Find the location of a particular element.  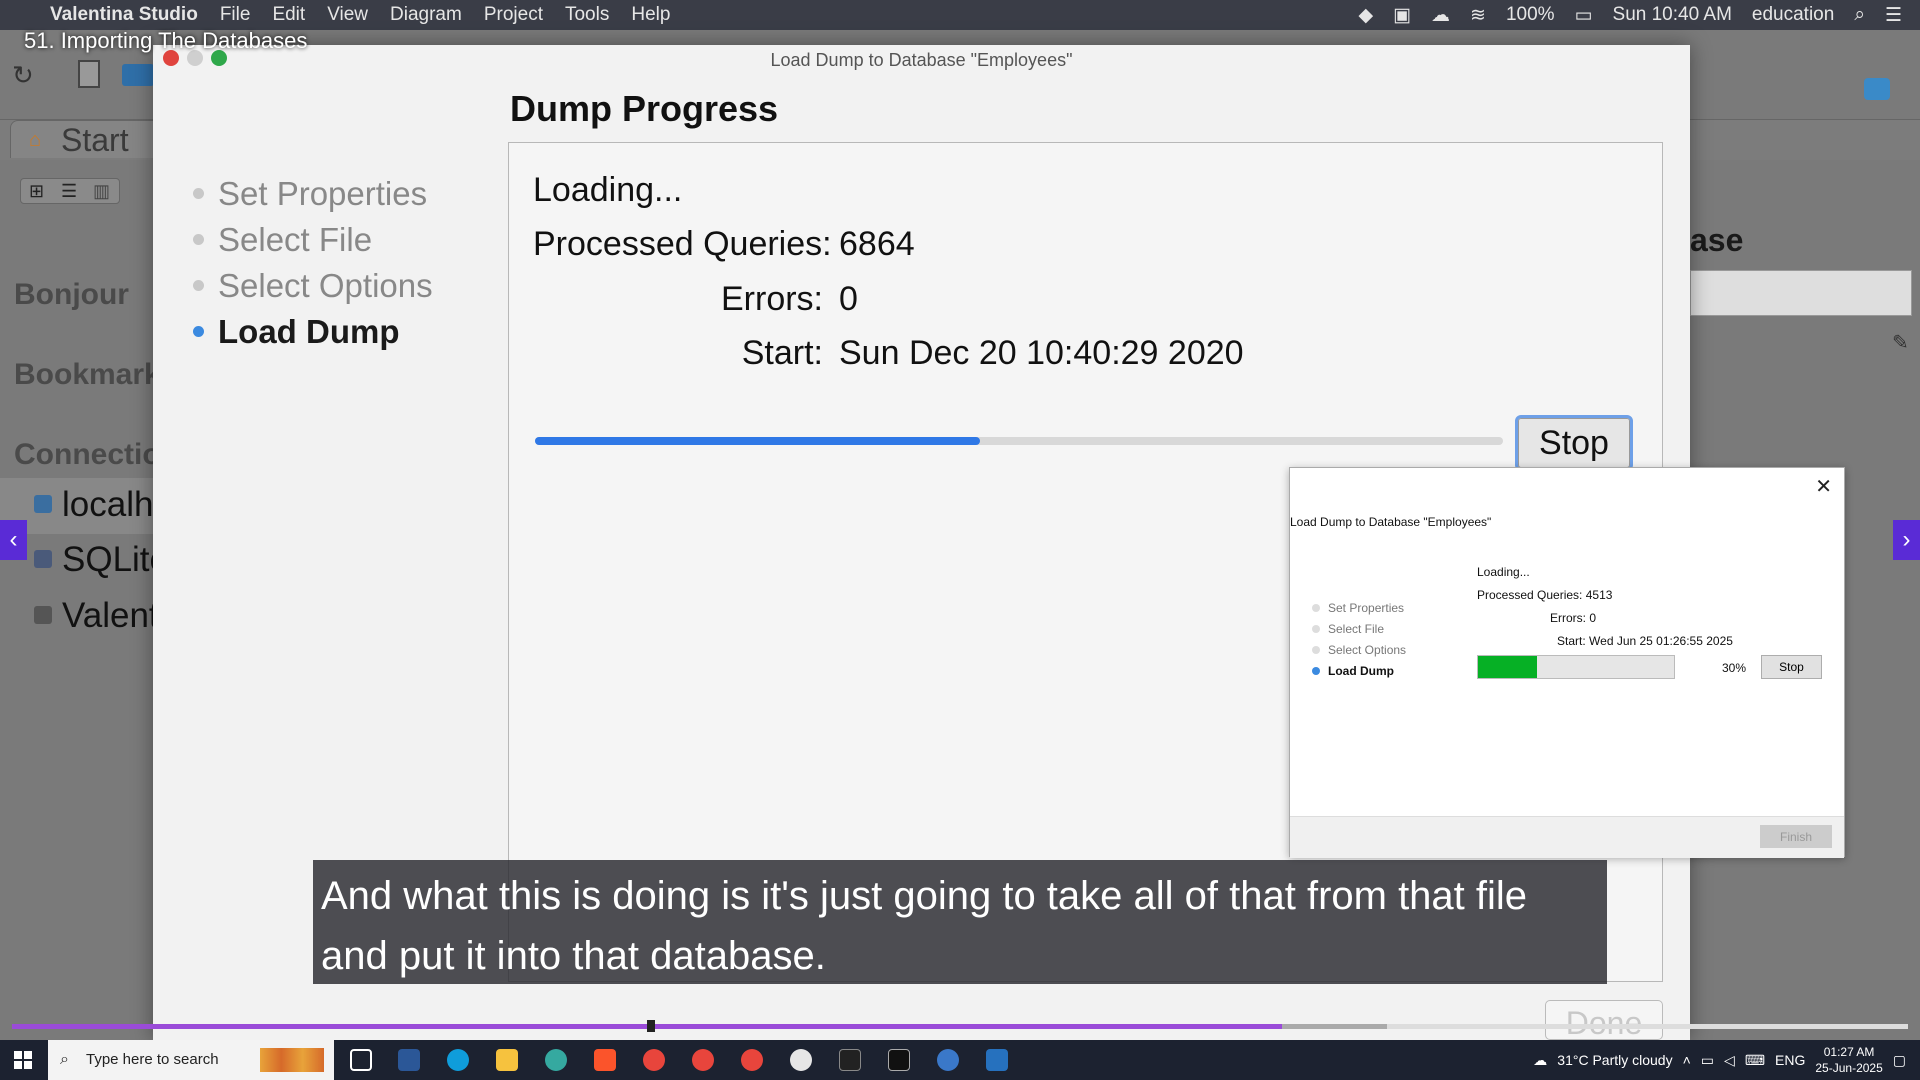

errors-row: Errors: 0 is located at coordinates (695, 299).